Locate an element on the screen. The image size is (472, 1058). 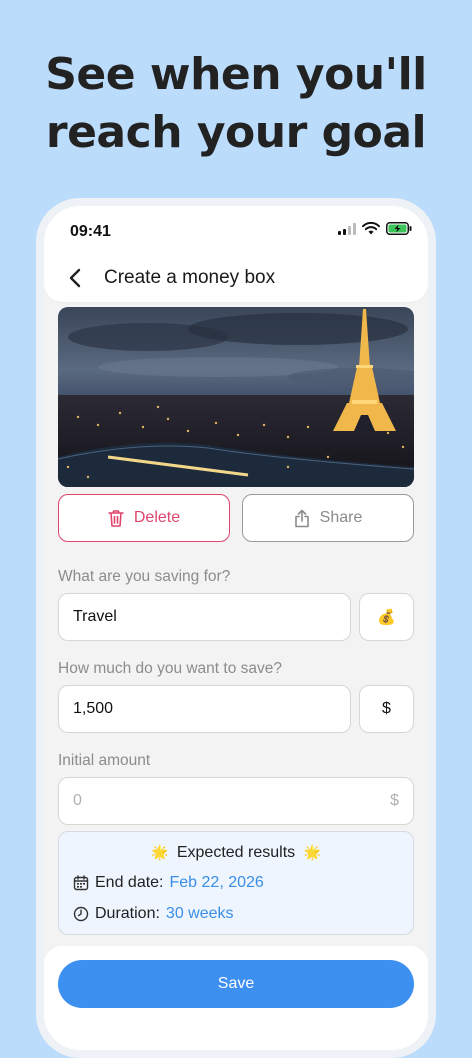
duration-row: Duration: 30 weeks is located at coordinates (153, 914).